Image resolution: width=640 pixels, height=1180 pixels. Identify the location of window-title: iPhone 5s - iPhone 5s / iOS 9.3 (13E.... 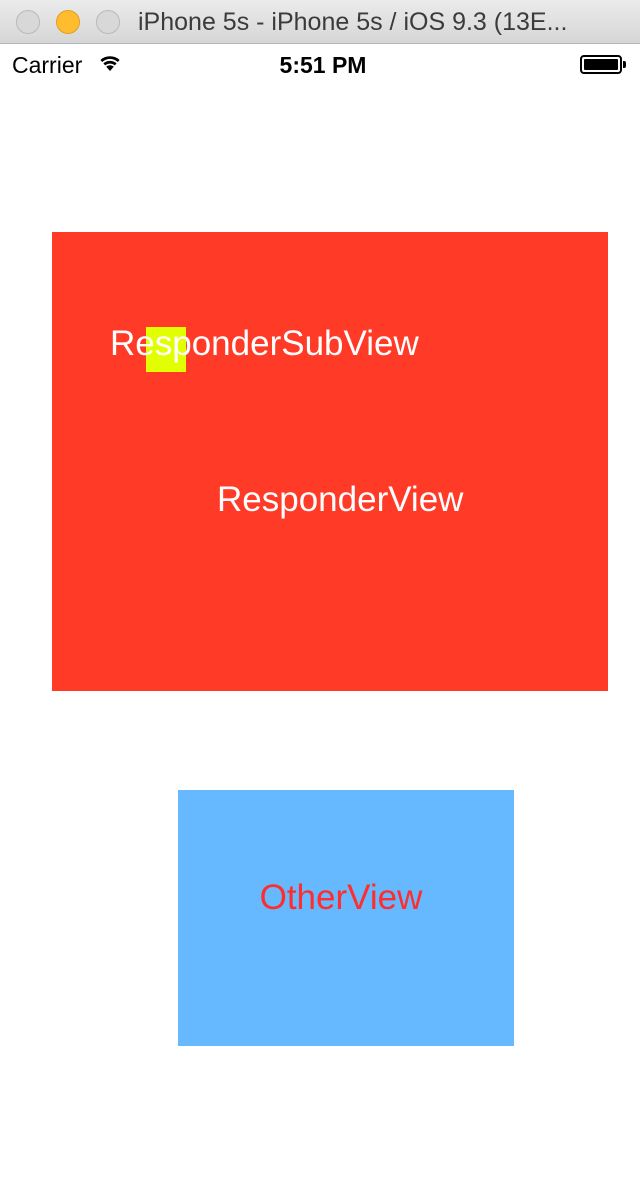
(353, 22).